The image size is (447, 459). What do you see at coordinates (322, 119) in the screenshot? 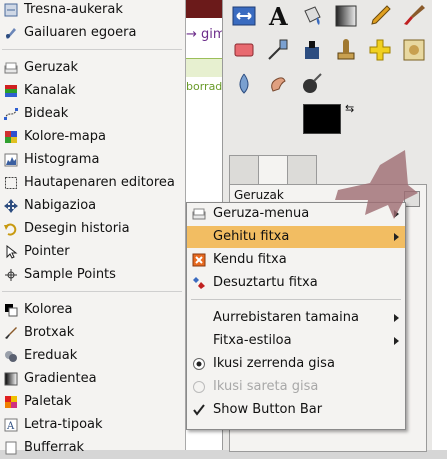
I see `foreground-color-swatch` at bounding box center [322, 119].